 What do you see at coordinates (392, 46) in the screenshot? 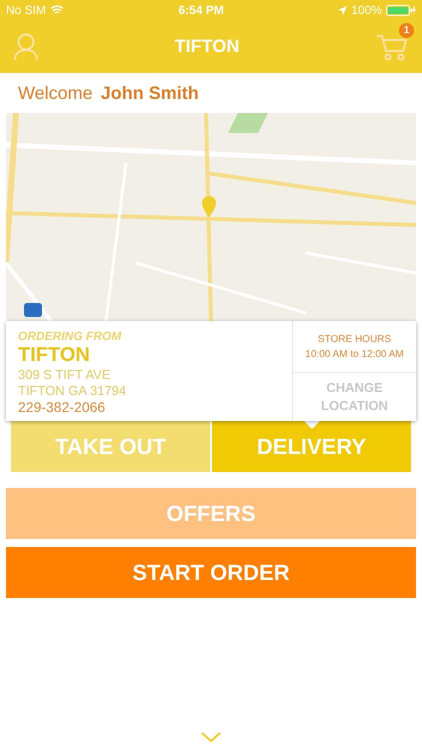
I see `cart-icon` at bounding box center [392, 46].